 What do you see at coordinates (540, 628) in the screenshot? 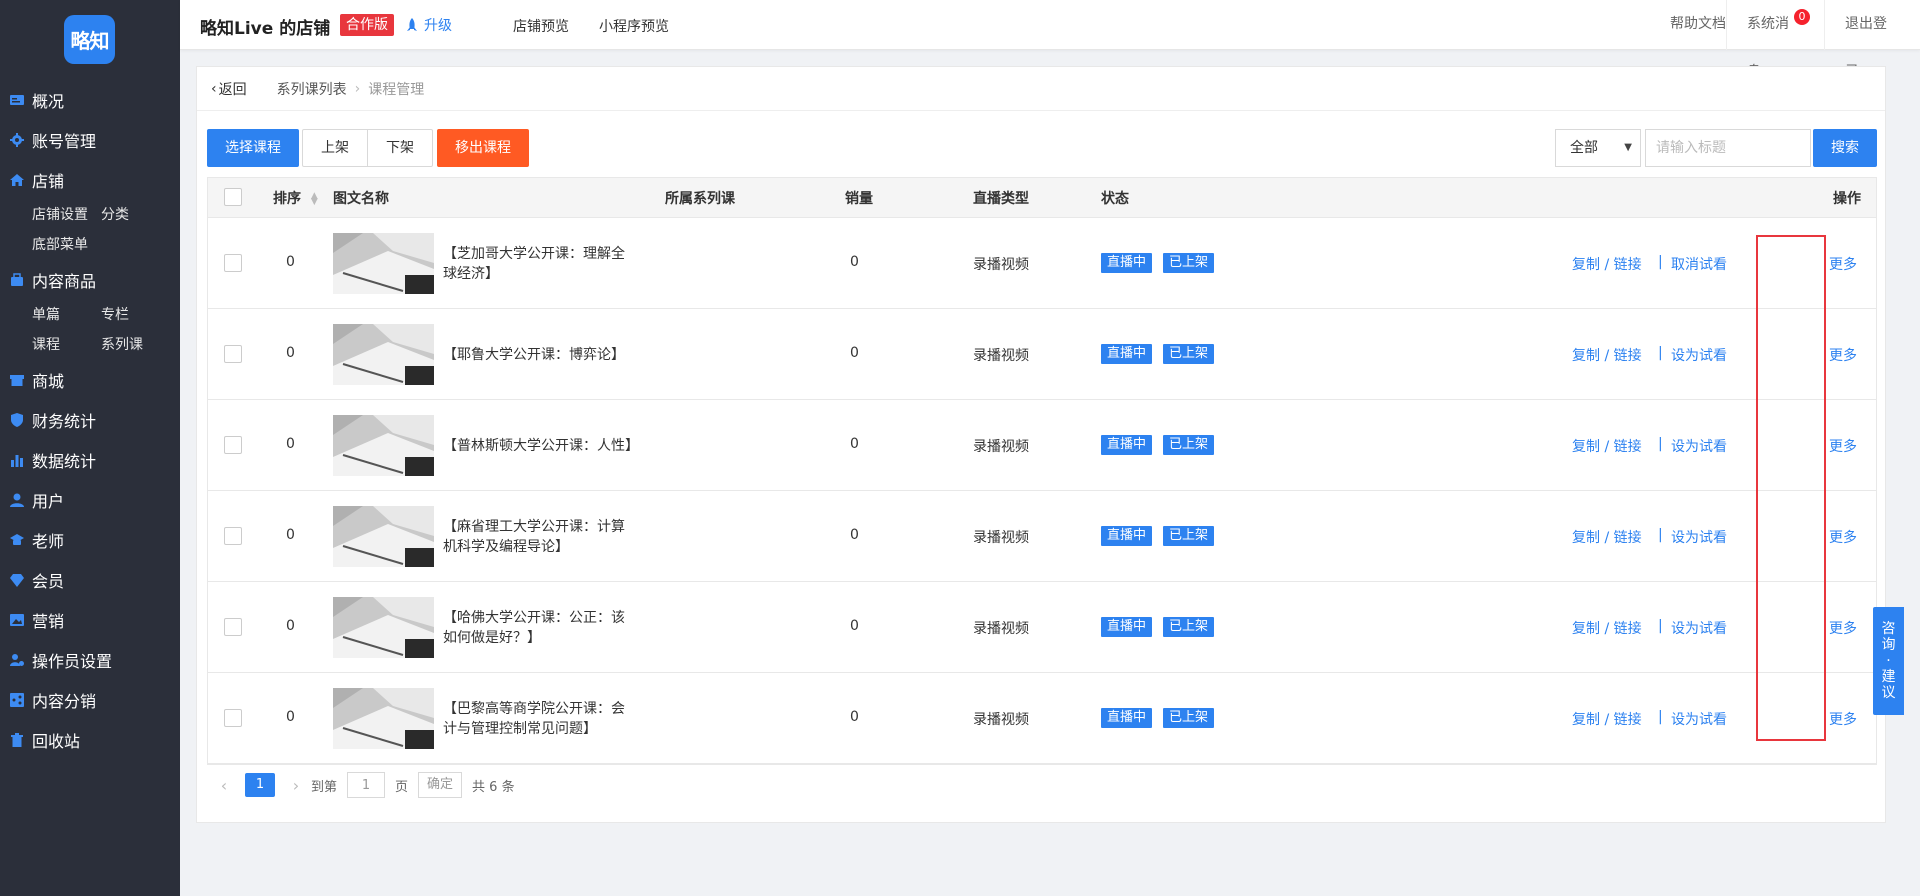
I see `course-title: 【哈佛大学公开课：公正：该如何做是好？】` at bounding box center [540, 628].